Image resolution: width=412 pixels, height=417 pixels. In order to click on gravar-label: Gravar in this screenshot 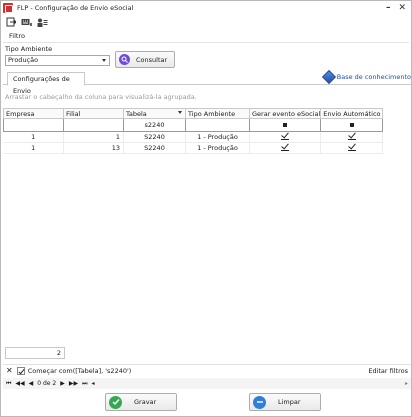, I will do `click(145, 402)`.